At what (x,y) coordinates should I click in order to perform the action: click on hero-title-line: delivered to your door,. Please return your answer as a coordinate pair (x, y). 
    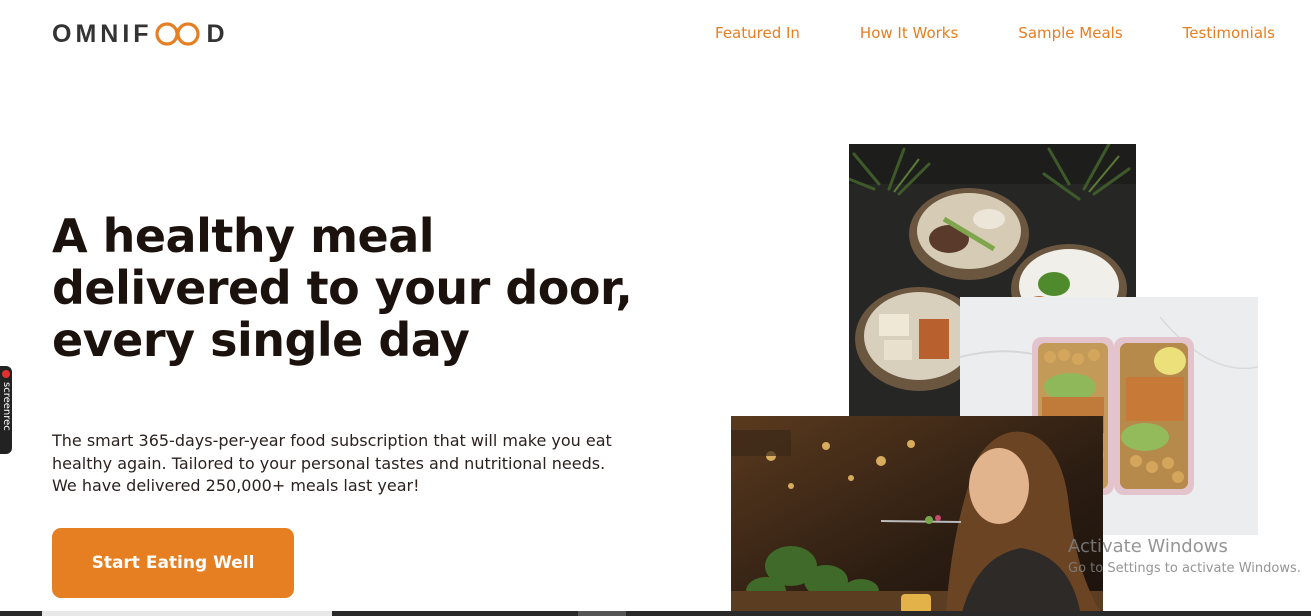
    Looking at the image, I should click on (342, 288).